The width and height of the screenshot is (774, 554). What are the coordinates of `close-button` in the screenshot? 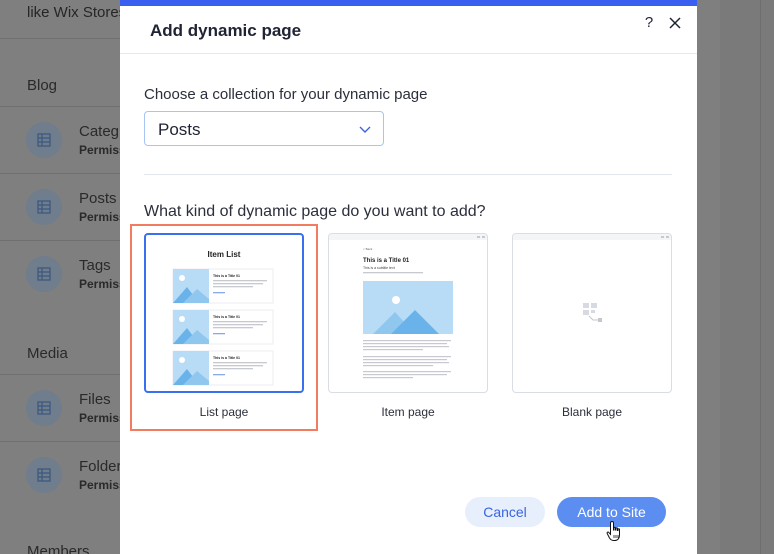 It's located at (675, 23).